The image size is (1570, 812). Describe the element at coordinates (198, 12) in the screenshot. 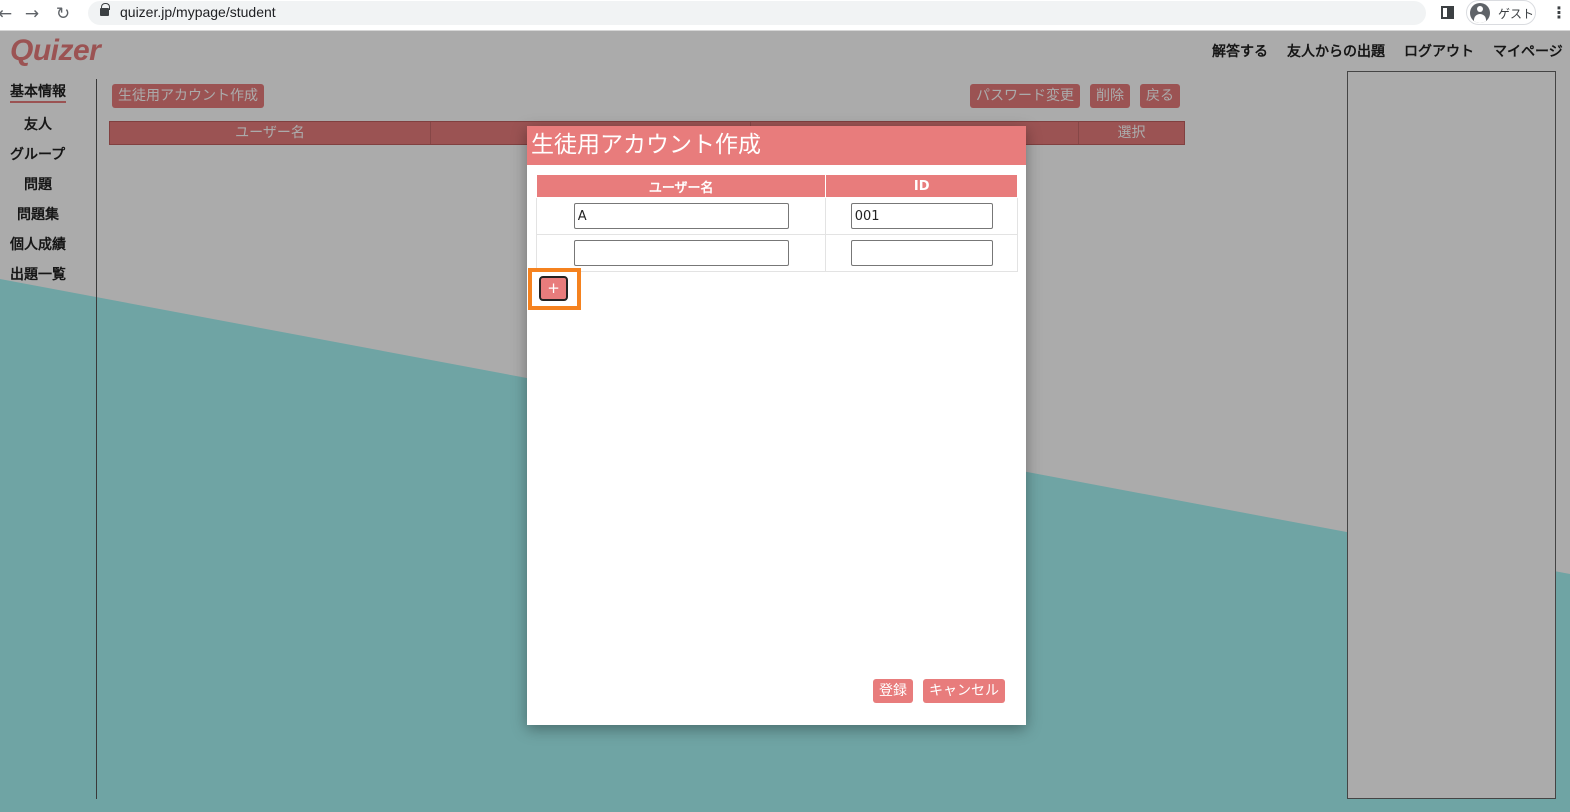

I see `url-text: quizer.jp/mypage/student` at that location.